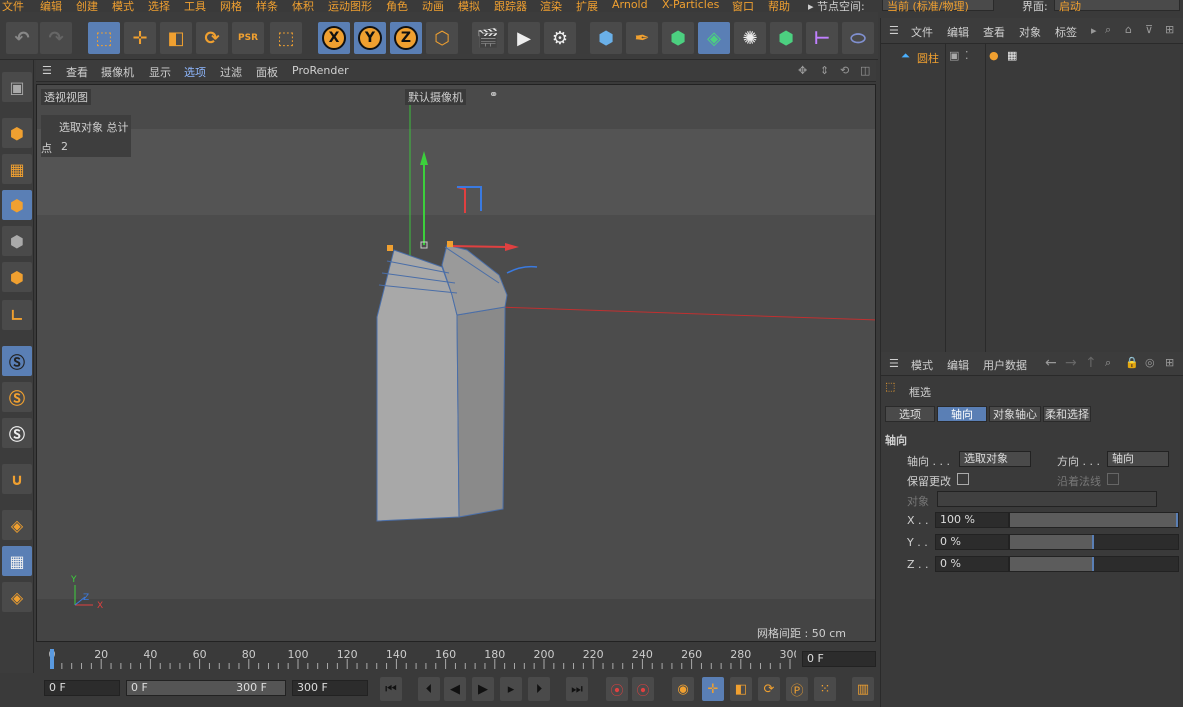 The height and width of the screenshot is (707, 1183). What do you see at coordinates (17, 241) in the screenshot?
I see `edges-mode-button: ⬢` at bounding box center [17, 241].